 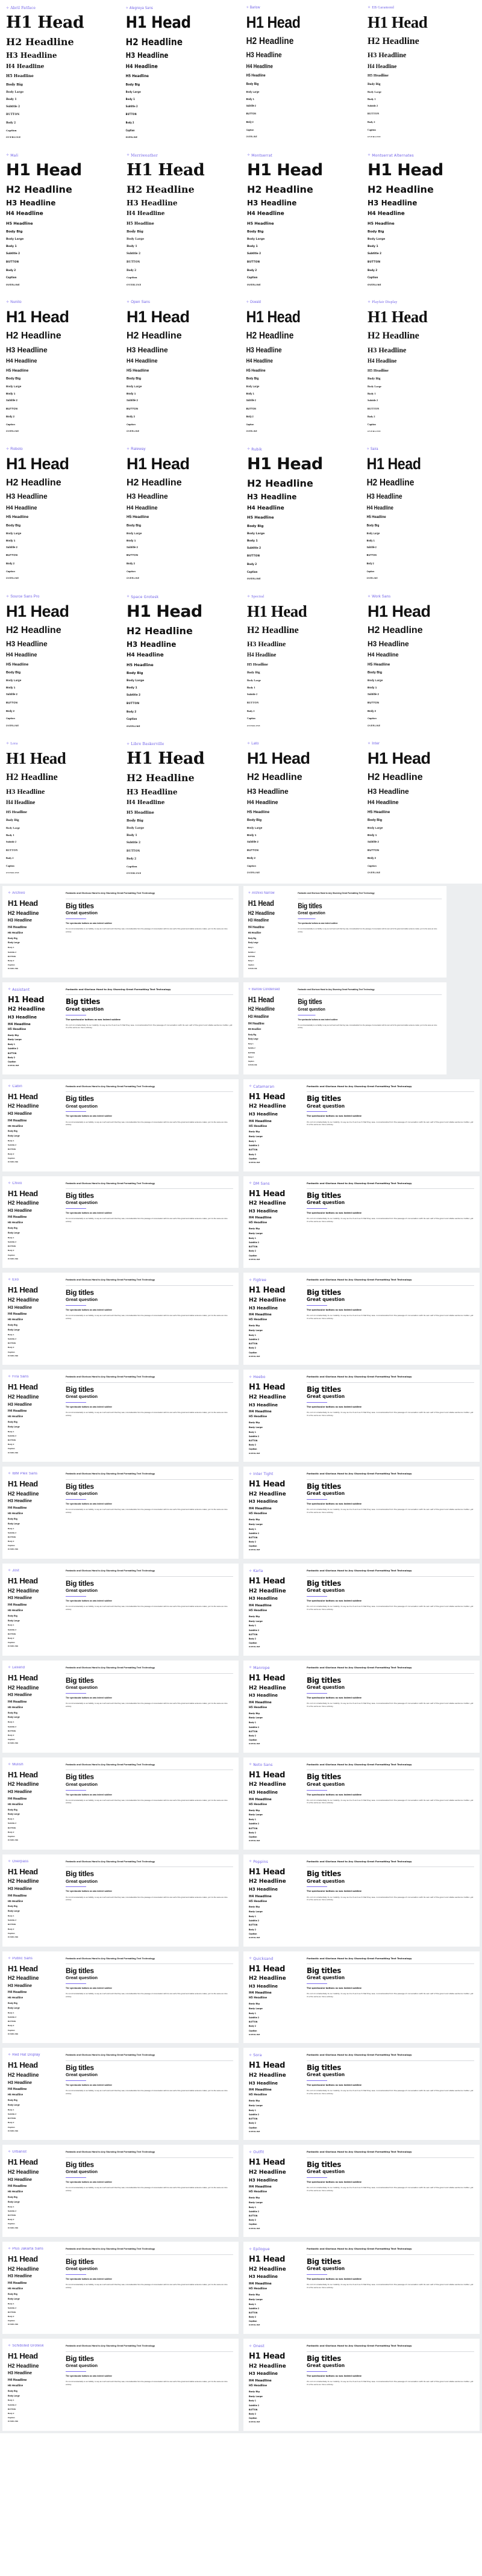 What do you see at coordinates (182, 302) in the screenshot?
I see `font-name-label: ✧ Open Sans` at bounding box center [182, 302].